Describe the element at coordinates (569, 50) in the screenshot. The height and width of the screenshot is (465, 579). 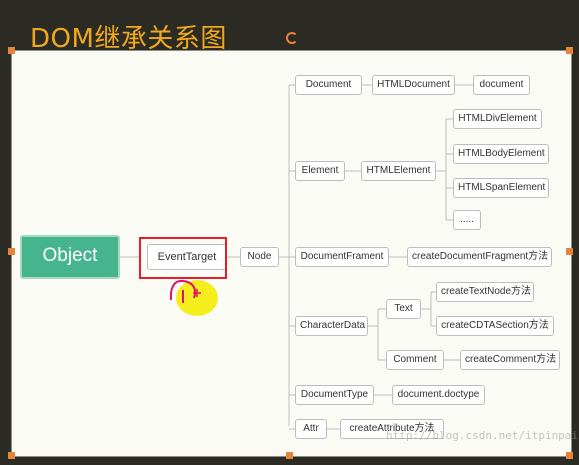
I see `resize-handle-top-right` at that location.